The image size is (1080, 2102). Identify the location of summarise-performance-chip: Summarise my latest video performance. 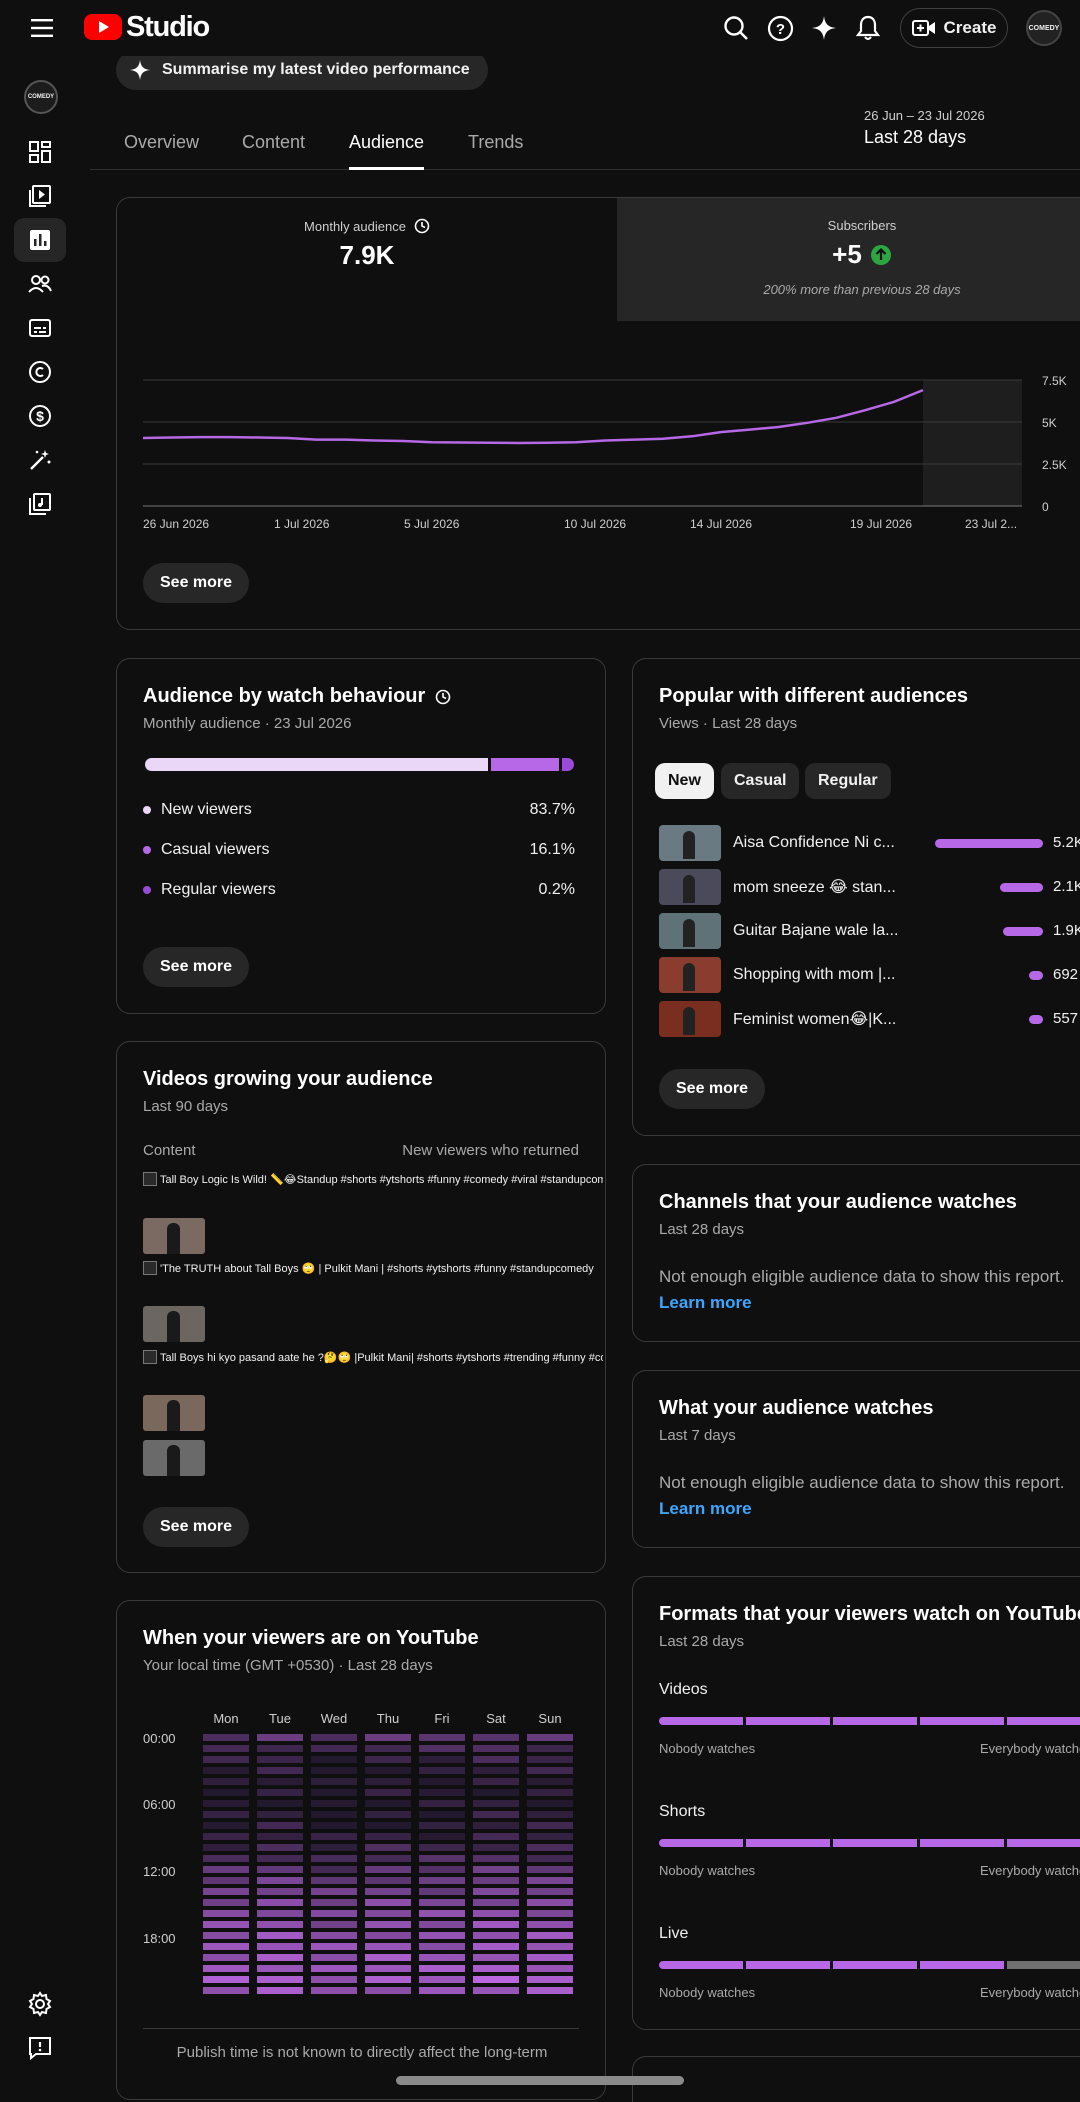
(302, 70).